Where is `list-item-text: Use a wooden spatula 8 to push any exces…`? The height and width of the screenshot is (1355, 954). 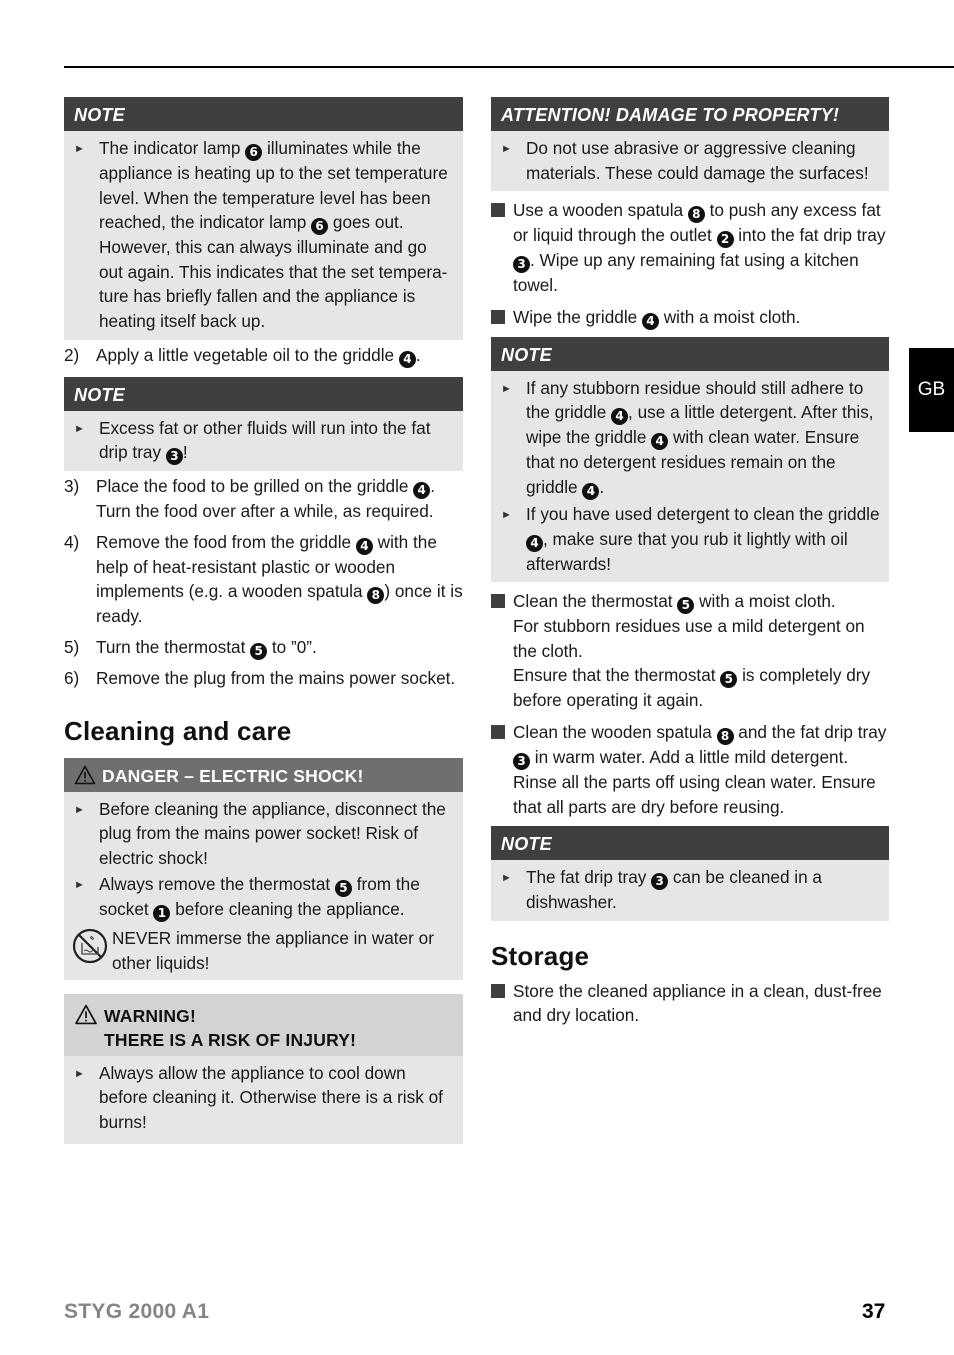
list-item-text: Use a wooden spatula 8 to push any exces… is located at coordinates (699, 248).